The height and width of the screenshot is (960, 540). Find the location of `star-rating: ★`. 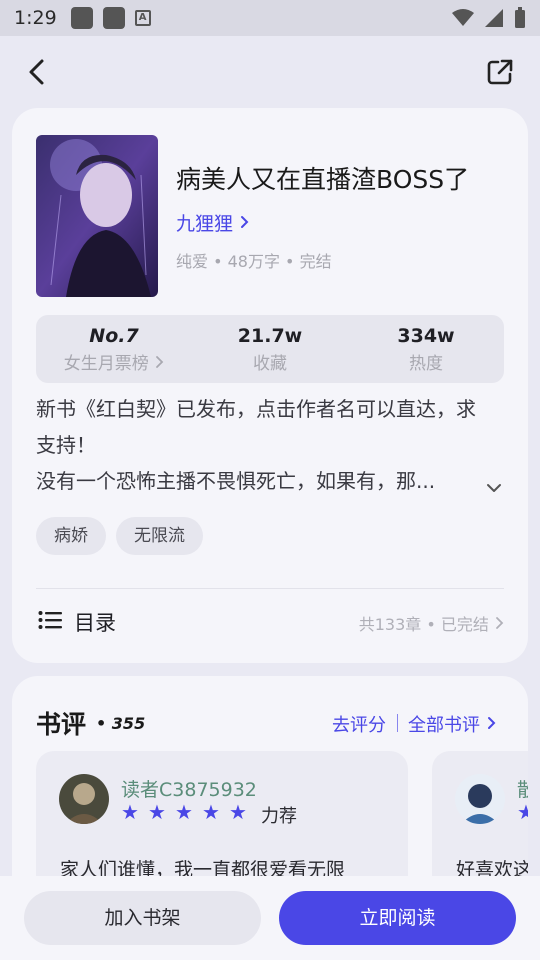

star-rating: ★ is located at coordinates (522, 812).